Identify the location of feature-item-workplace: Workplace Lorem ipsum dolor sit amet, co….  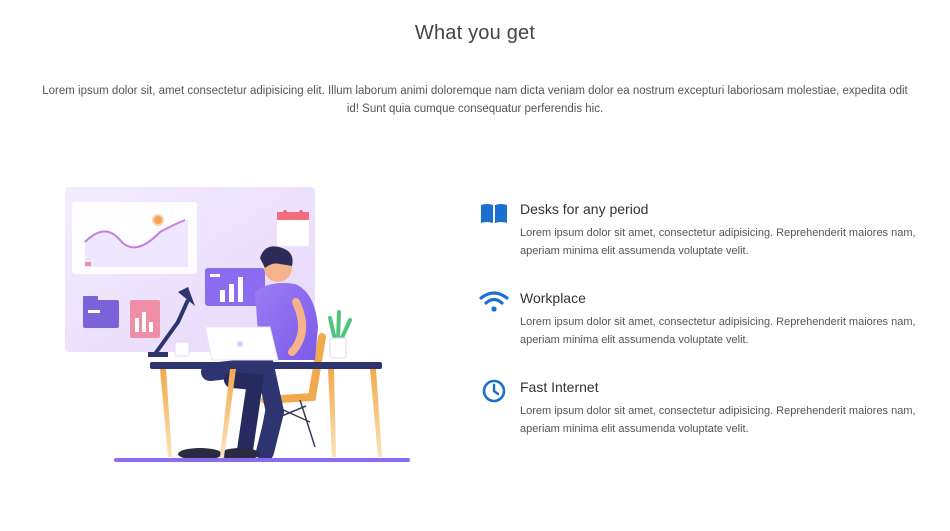
(708, 331).